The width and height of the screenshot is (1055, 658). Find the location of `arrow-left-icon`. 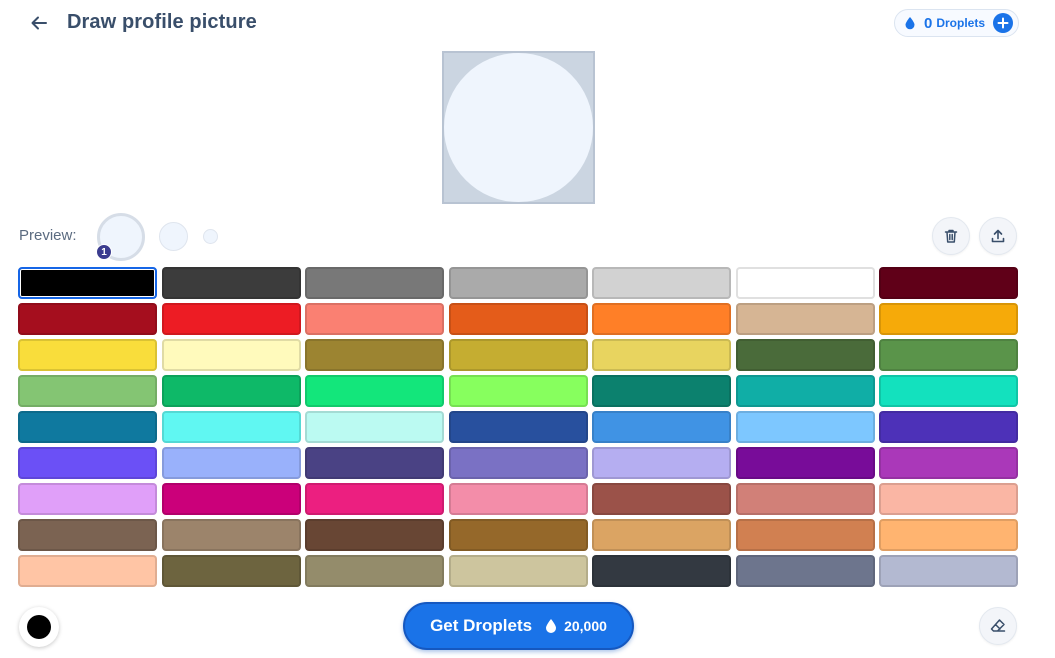

arrow-left-icon is located at coordinates (39, 23).